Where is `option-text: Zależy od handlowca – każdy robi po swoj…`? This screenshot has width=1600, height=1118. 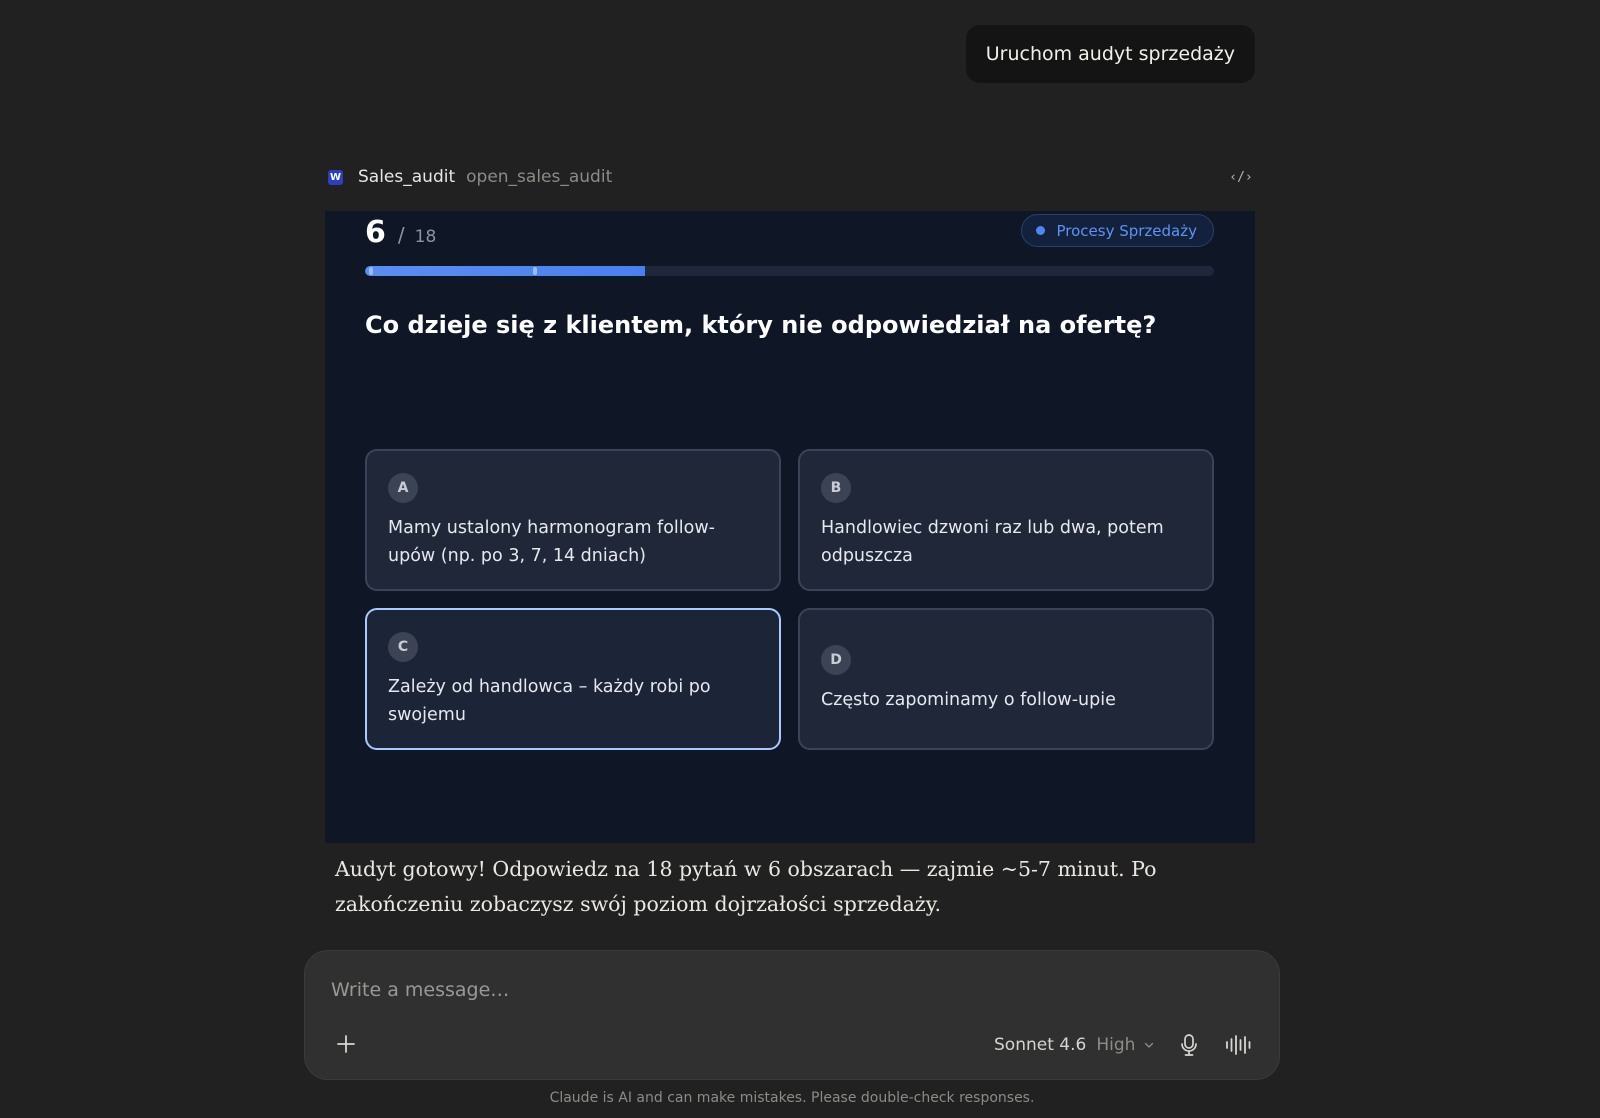
option-text: Zależy od handlowca – każdy robi po swoj… is located at coordinates (549, 701).